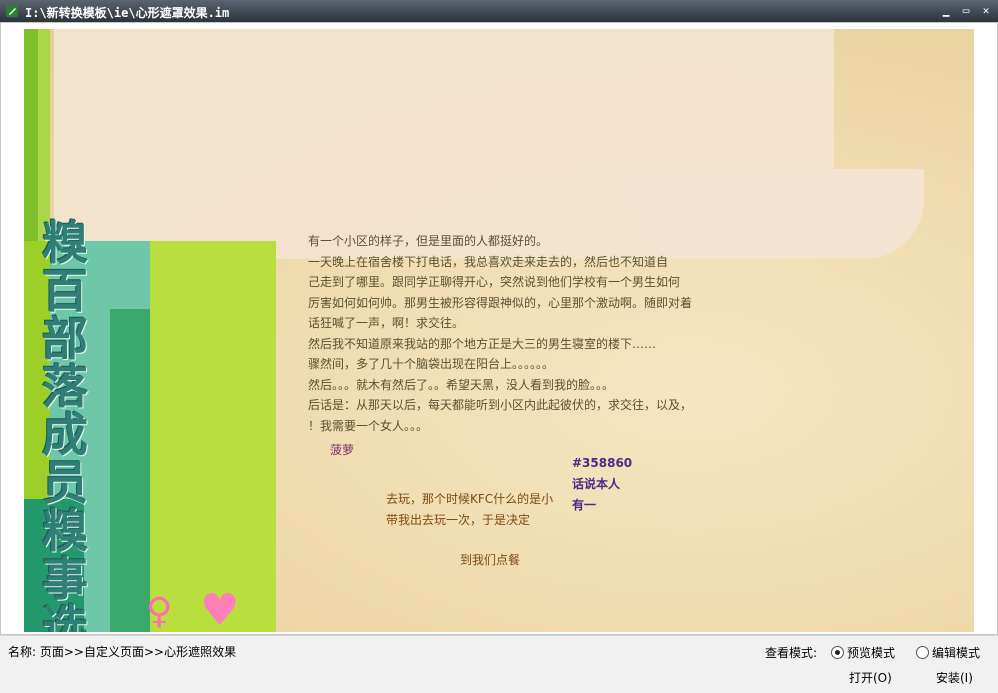 This screenshot has height=693, width=998. What do you see at coordinates (954, 677) in the screenshot?
I see `install-button: 安装(I)` at bounding box center [954, 677].